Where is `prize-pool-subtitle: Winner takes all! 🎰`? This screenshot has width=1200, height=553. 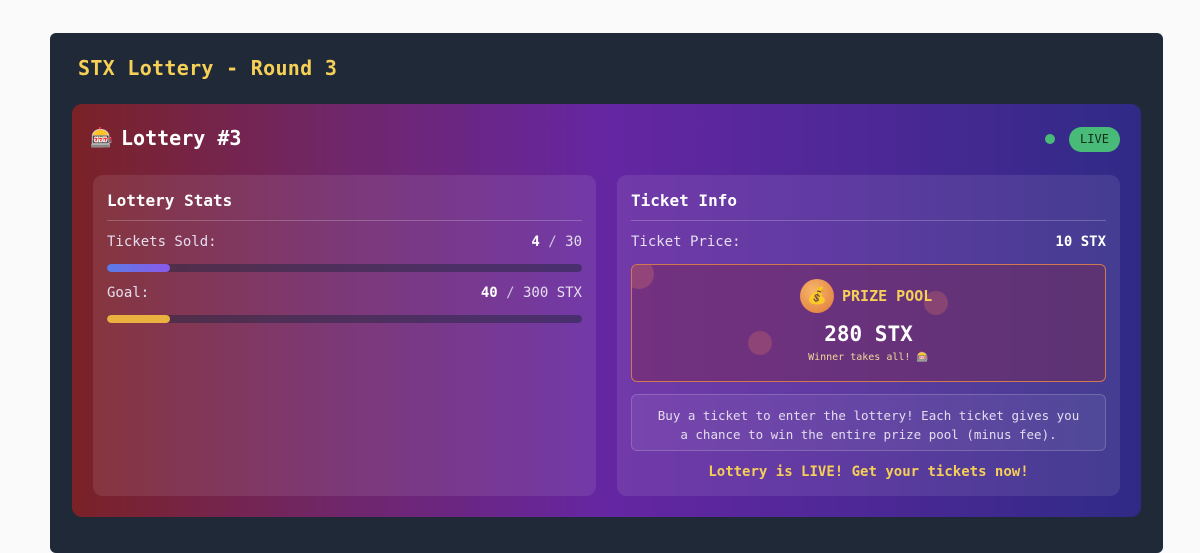 prize-pool-subtitle: Winner takes all! 🎰 is located at coordinates (868, 357).